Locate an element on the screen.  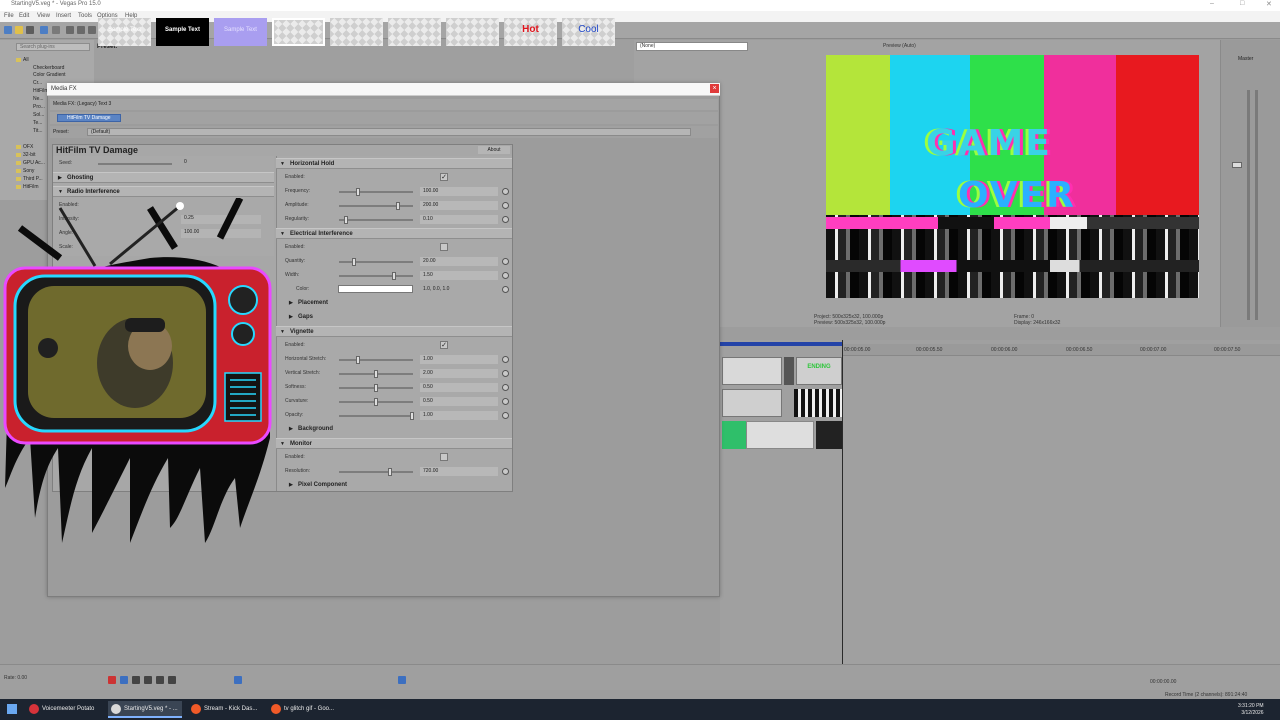
subsection-placement: ▶ Placement is located at coordinates (394, 303).